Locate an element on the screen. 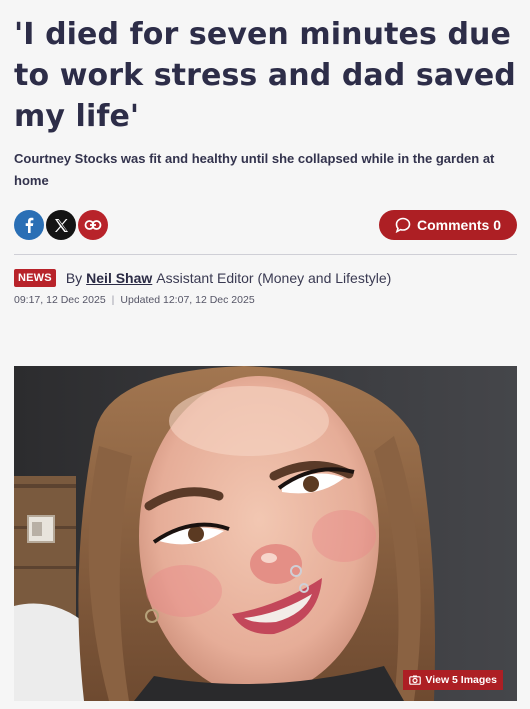 The image size is (530, 709). comments-button: Comments 0 is located at coordinates (448, 225).